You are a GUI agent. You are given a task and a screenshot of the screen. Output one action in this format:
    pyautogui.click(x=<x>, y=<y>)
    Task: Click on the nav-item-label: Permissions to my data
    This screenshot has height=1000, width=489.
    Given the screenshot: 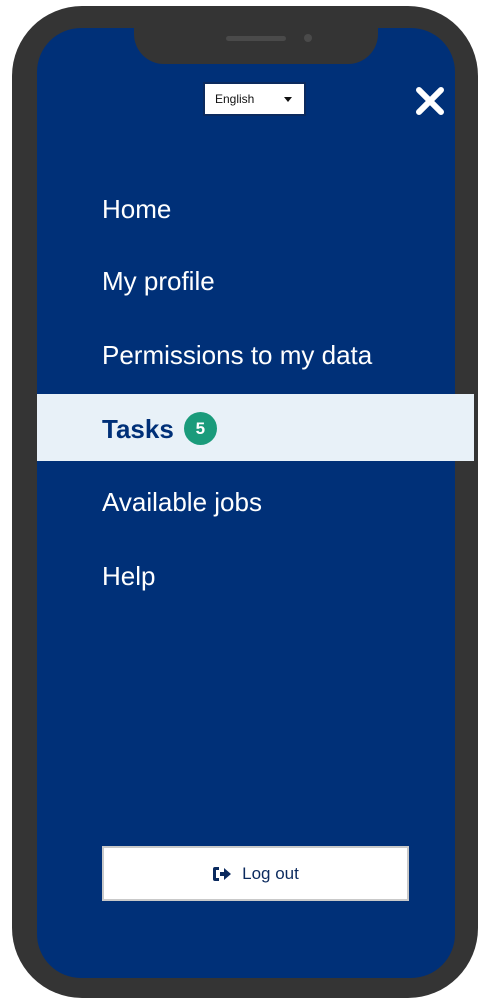 What is the action you would take?
    pyautogui.click(x=237, y=355)
    